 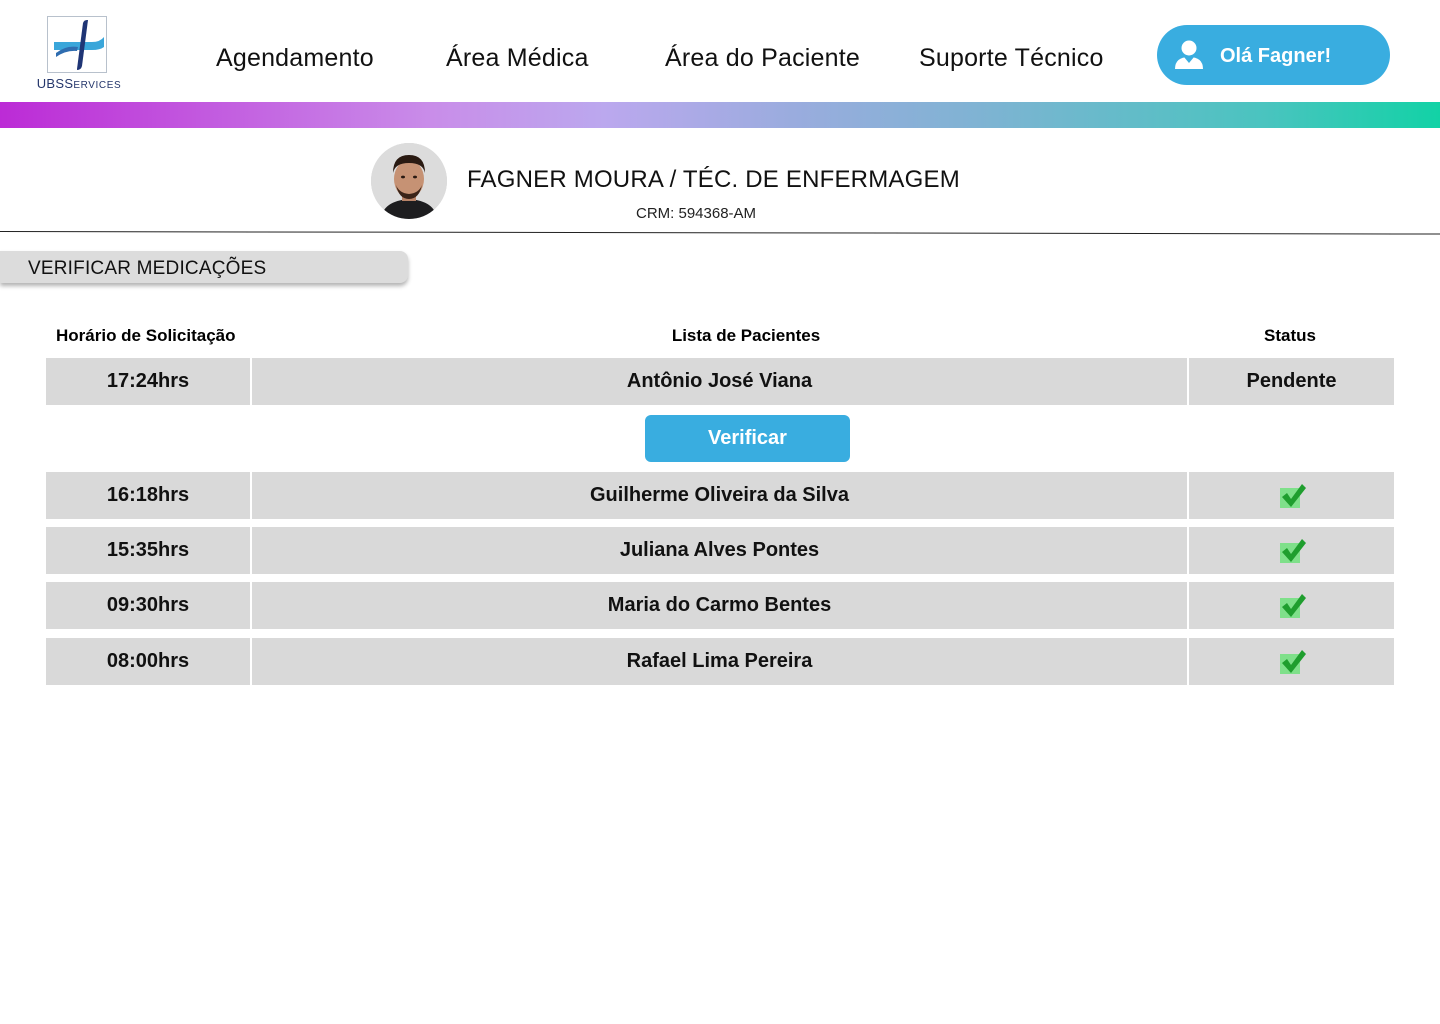 What do you see at coordinates (696, 213) in the screenshot?
I see `profile-crm: CRM: 594368-AM` at bounding box center [696, 213].